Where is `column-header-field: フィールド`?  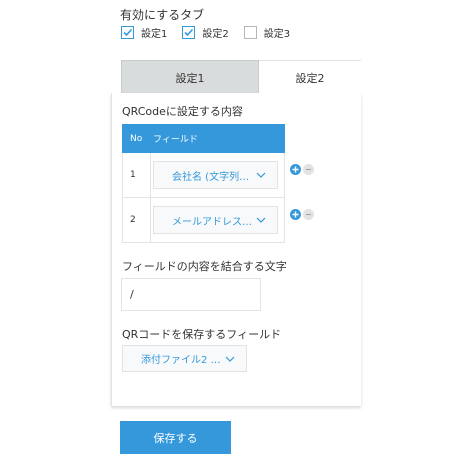
column-header-field: フィールド is located at coordinates (175, 140).